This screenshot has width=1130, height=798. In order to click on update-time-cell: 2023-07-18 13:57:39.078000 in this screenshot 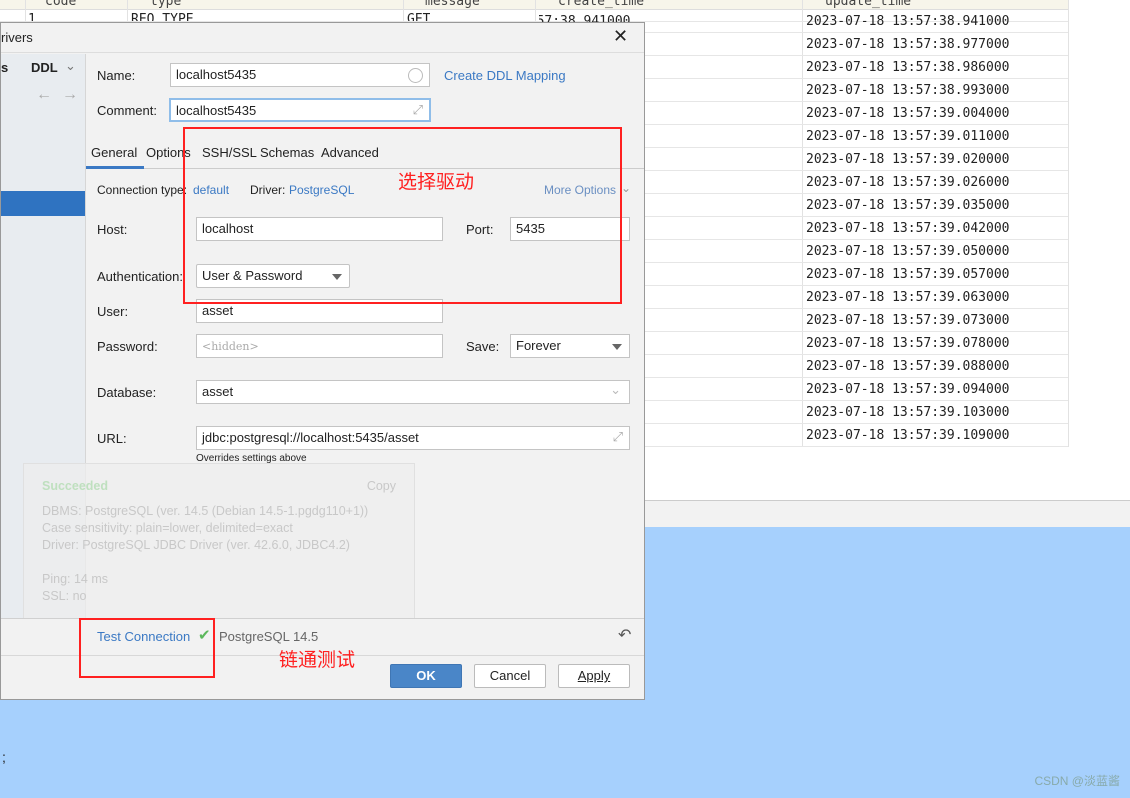, I will do `click(908, 343)`.